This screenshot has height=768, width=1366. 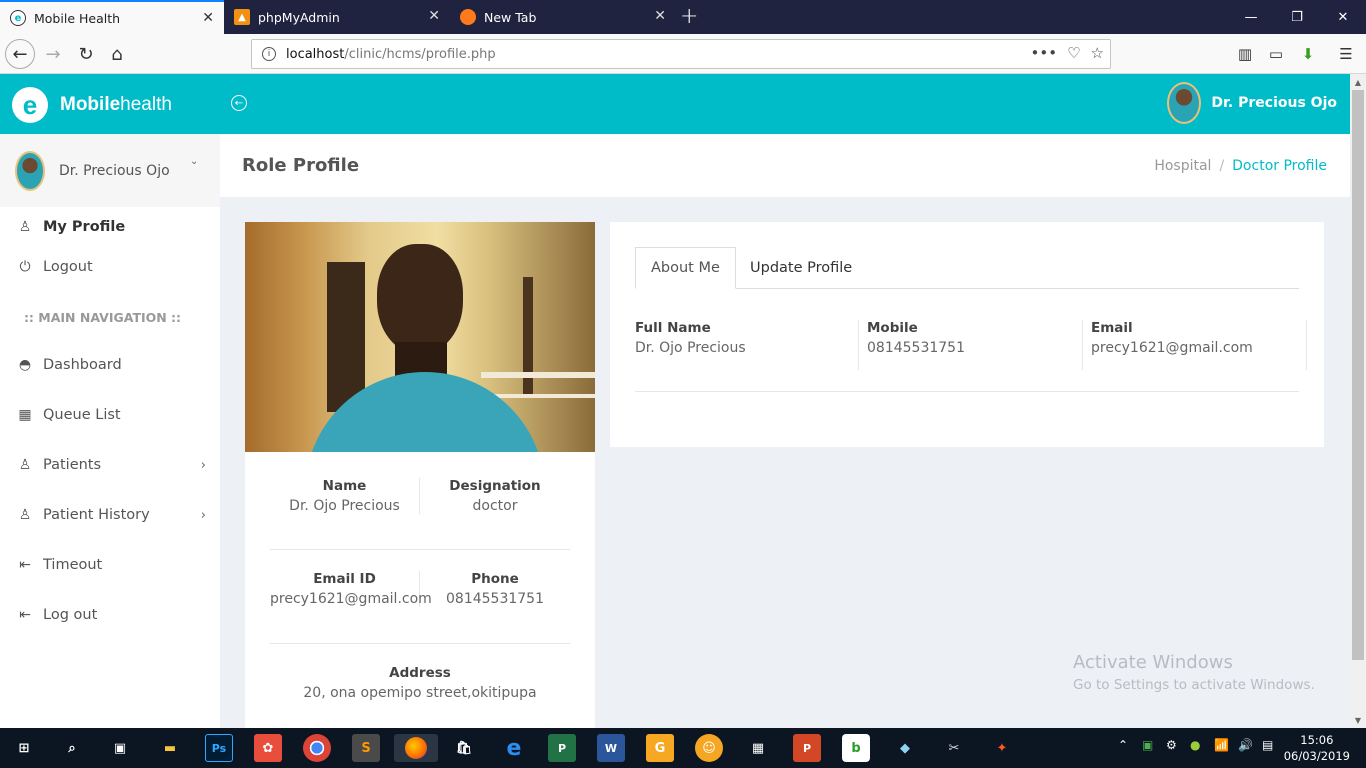 I want to click on notifications-icon: ▤, so click(x=1267, y=745).